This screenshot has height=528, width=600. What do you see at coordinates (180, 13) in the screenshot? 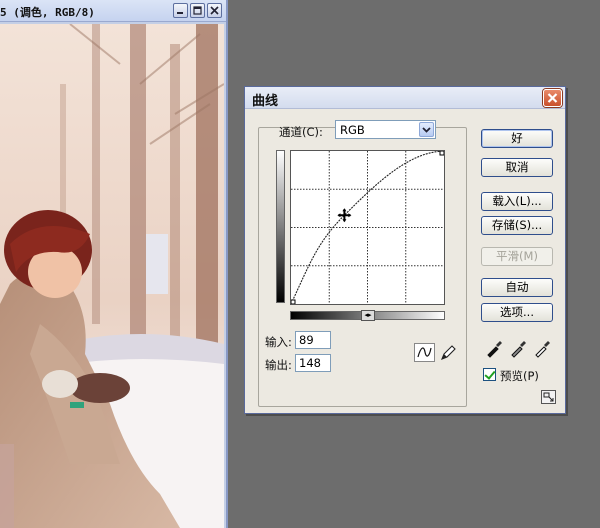
I see `minimize-icon` at bounding box center [180, 13].